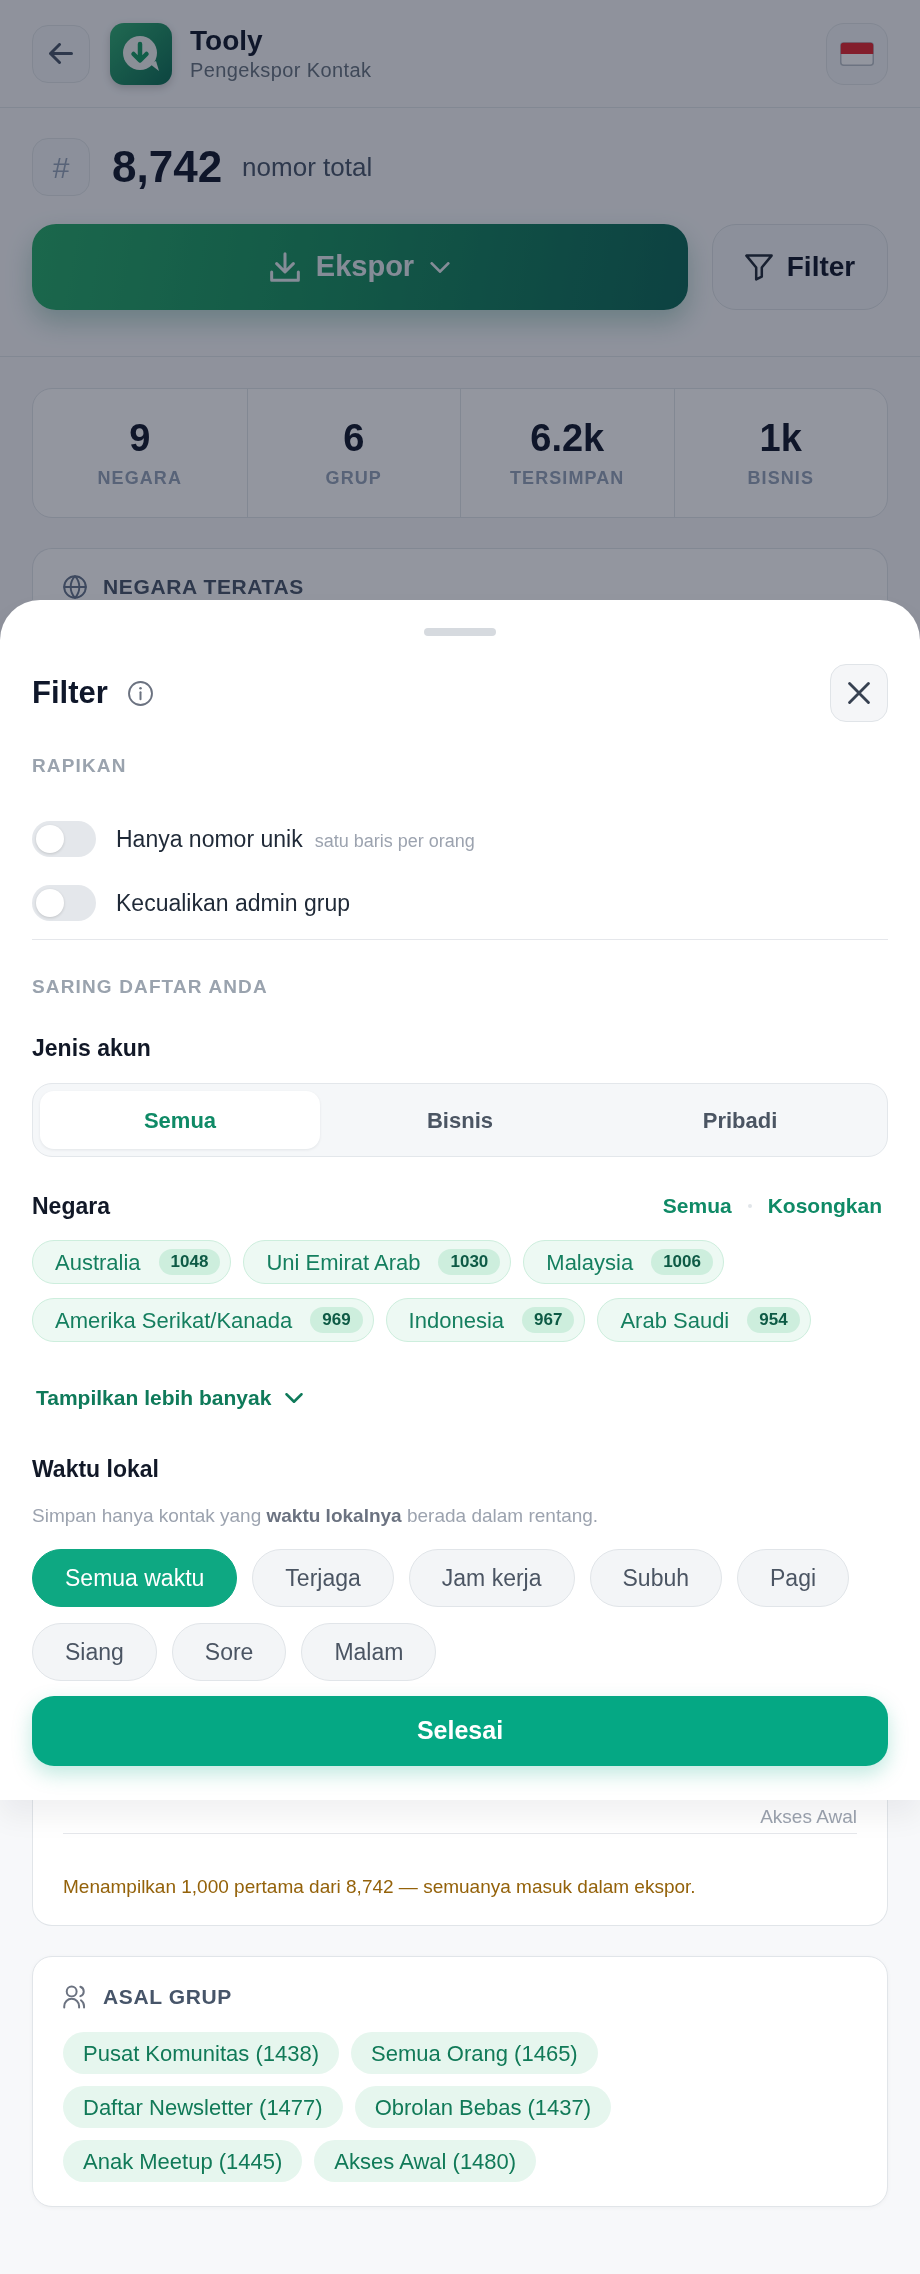 The width and height of the screenshot is (920, 2274). I want to click on back-arrow-icon, so click(61, 53).